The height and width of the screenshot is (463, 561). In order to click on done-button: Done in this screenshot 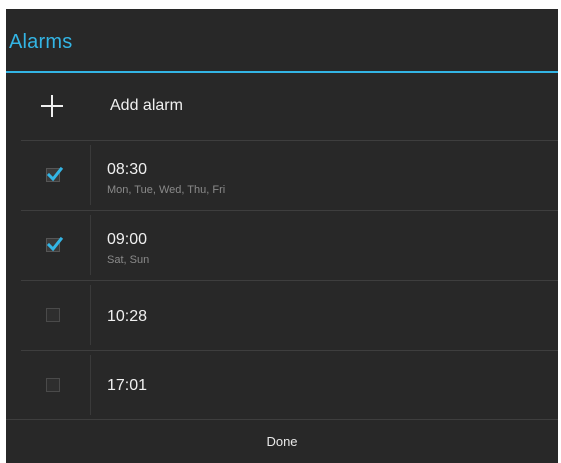, I will do `click(282, 441)`.